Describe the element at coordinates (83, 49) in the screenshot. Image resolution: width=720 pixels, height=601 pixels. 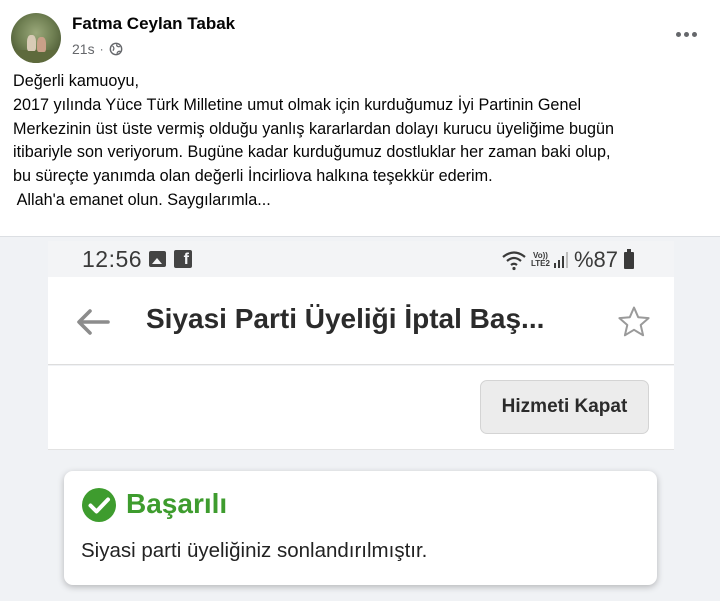
I see `post-time: 21s` at that location.